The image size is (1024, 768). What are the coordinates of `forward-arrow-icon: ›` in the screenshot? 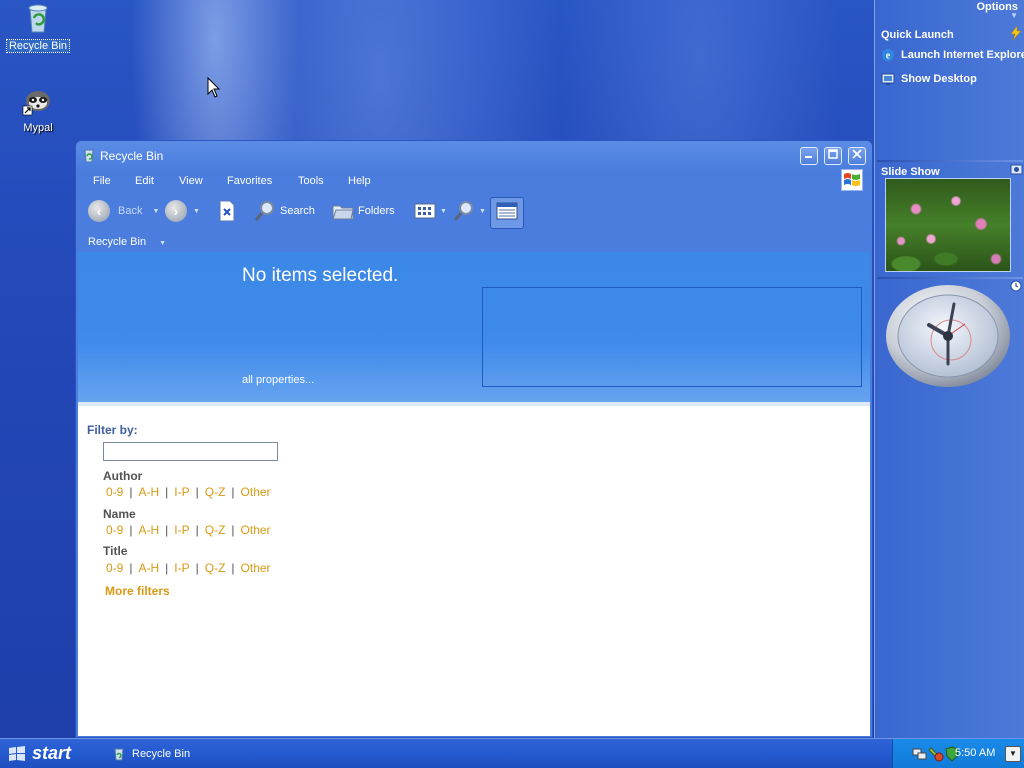 It's located at (176, 211).